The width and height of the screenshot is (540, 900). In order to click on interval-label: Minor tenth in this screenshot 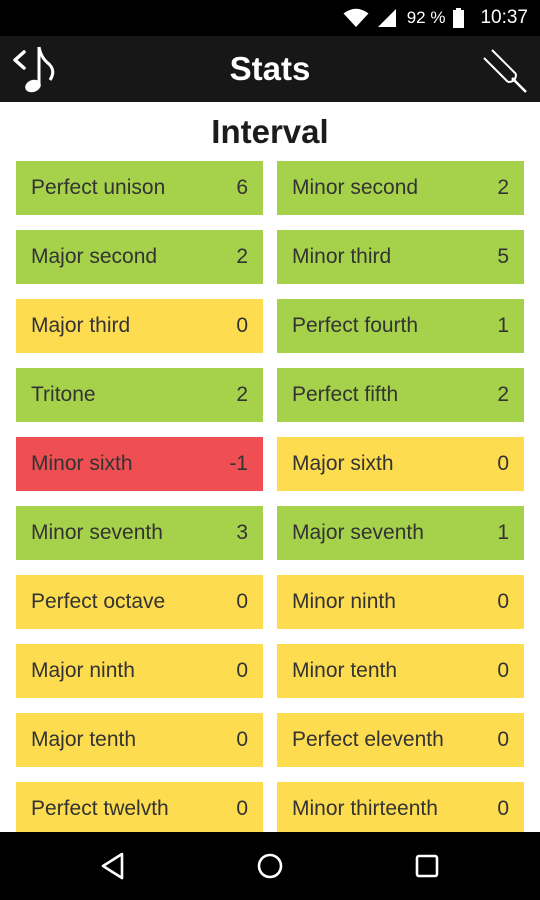, I will do `click(345, 670)`.